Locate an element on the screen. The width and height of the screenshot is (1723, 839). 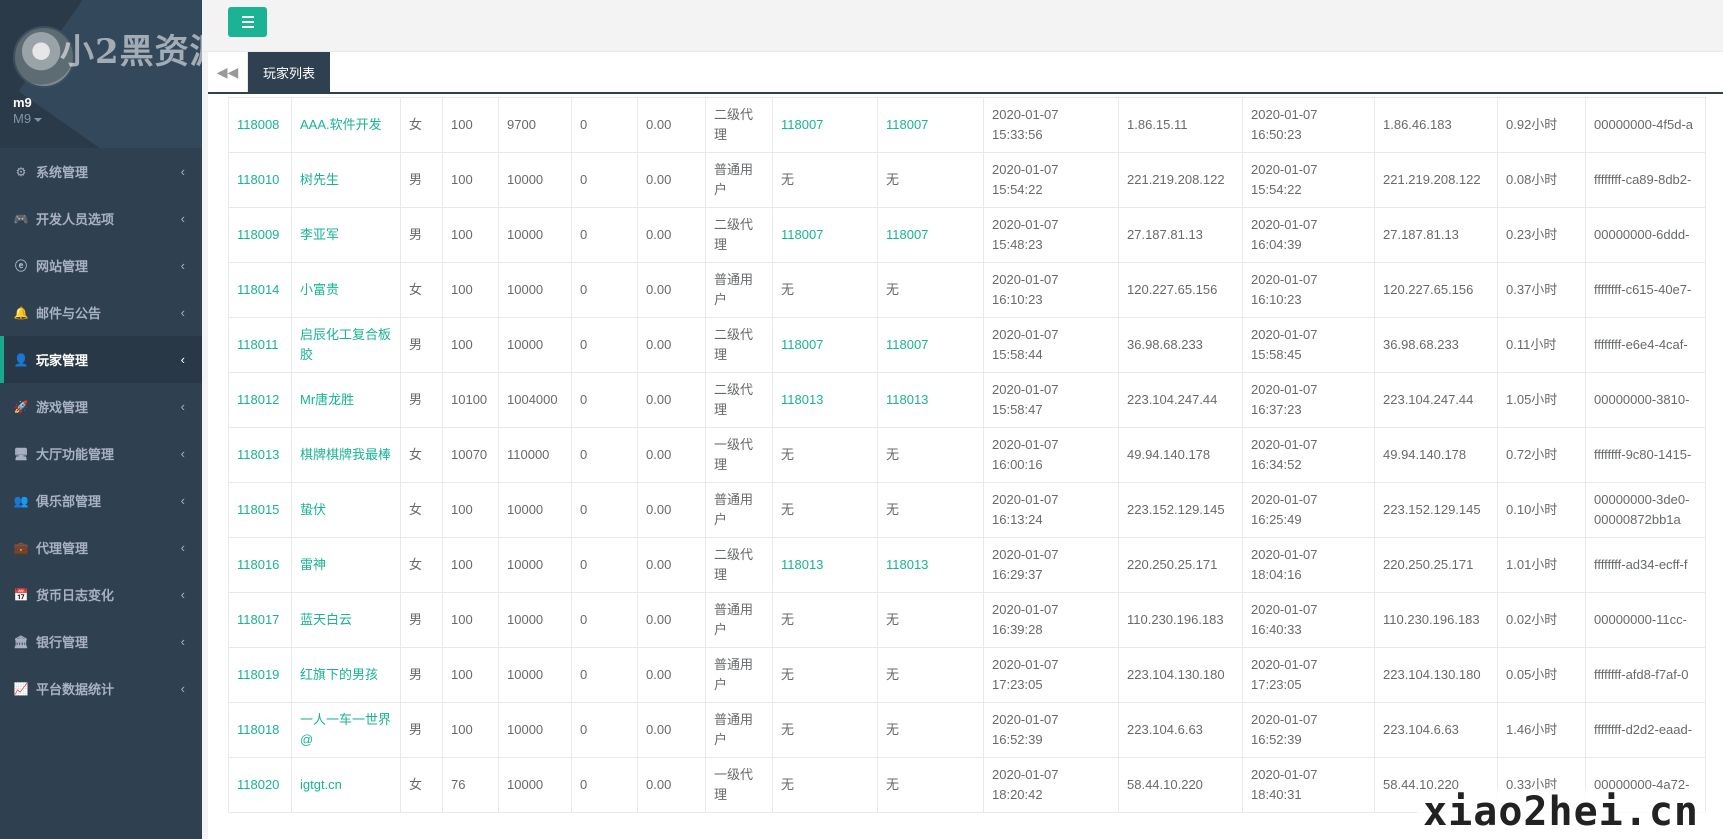
sidebar-item-5: 🚀 游戏管理 ‹ is located at coordinates (101, 406).